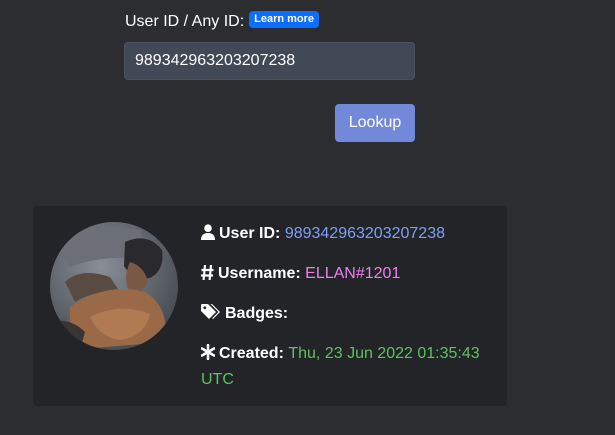 The width and height of the screenshot is (615, 435). Describe the element at coordinates (114, 286) in the screenshot. I see `avatar` at that location.